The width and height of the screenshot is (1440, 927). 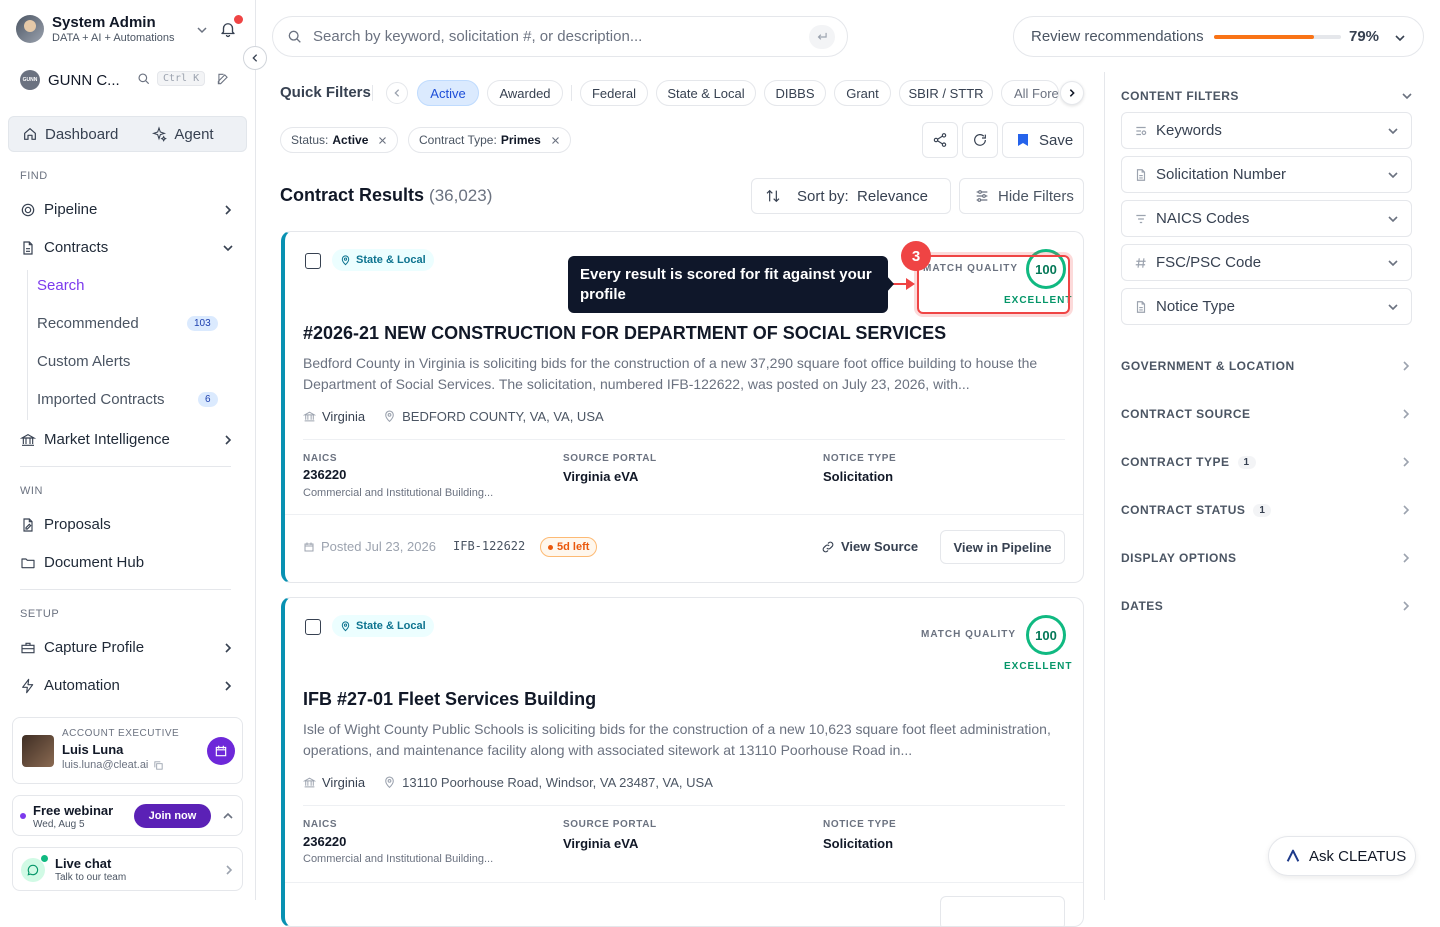 I want to click on collapse-sidebar-button, so click(x=255, y=58).